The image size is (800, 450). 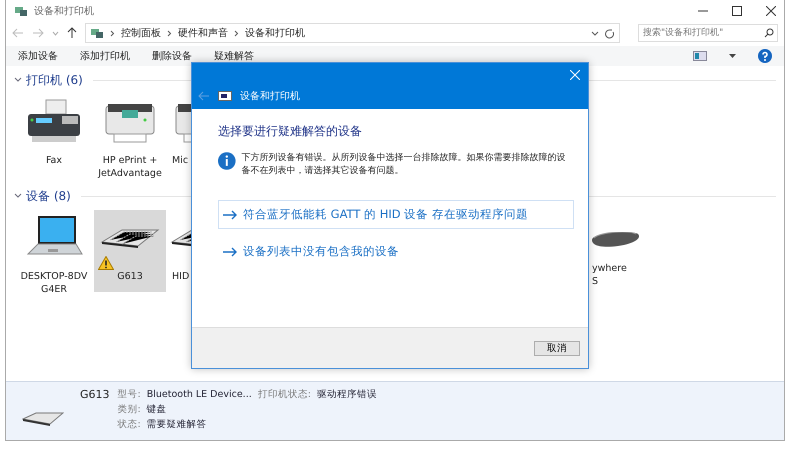 I want to click on info-icon, so click(x=227, y=161).